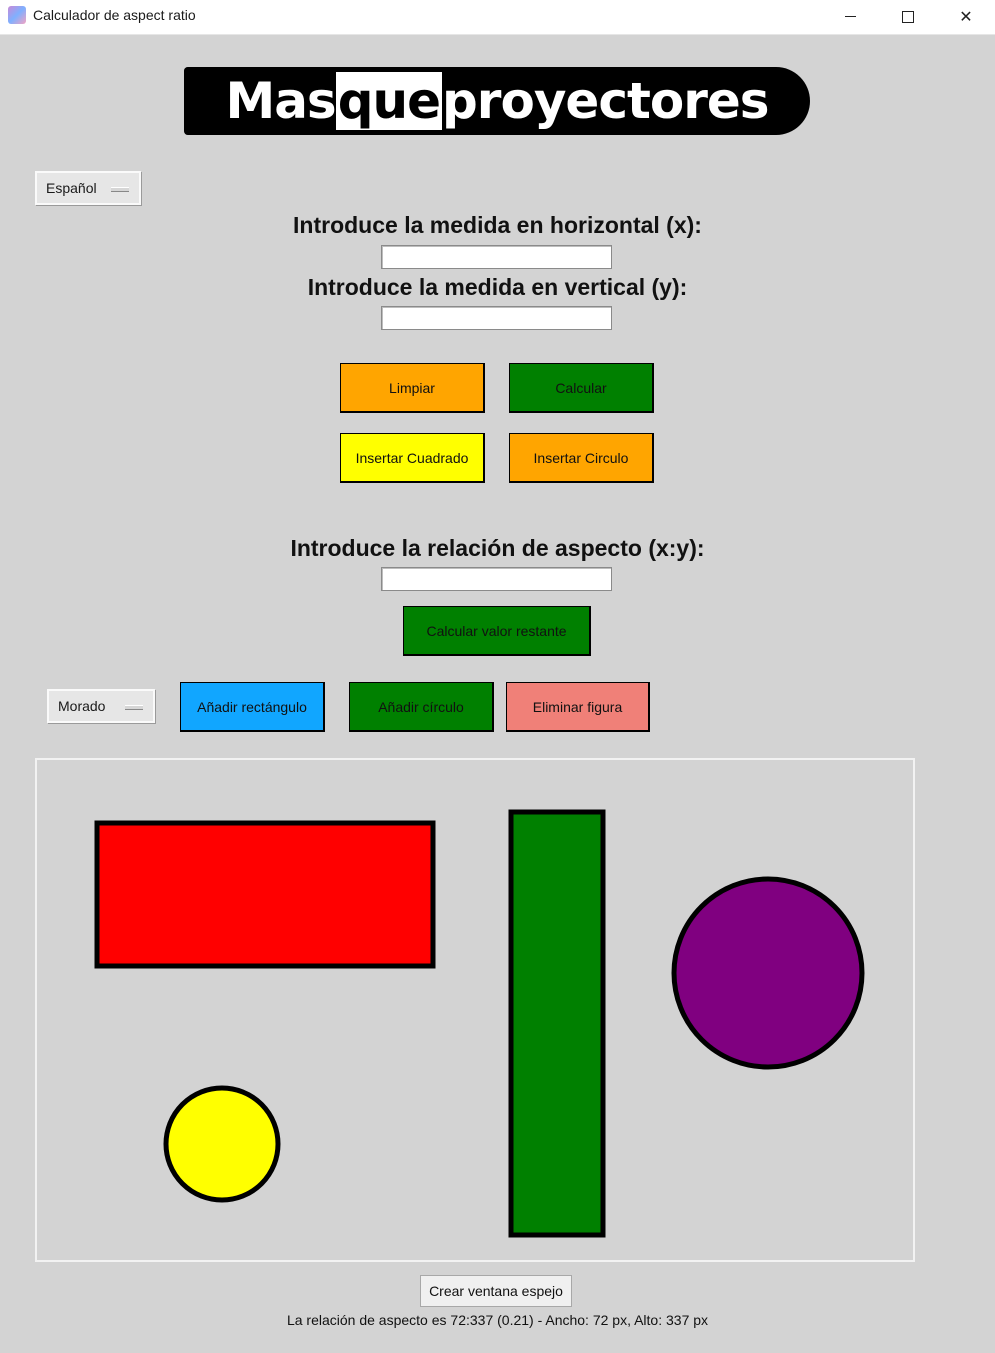  Describe the element at coordinates (606, 101) in the screenshot. I see `logo-text-part3: proyectores` at that location.